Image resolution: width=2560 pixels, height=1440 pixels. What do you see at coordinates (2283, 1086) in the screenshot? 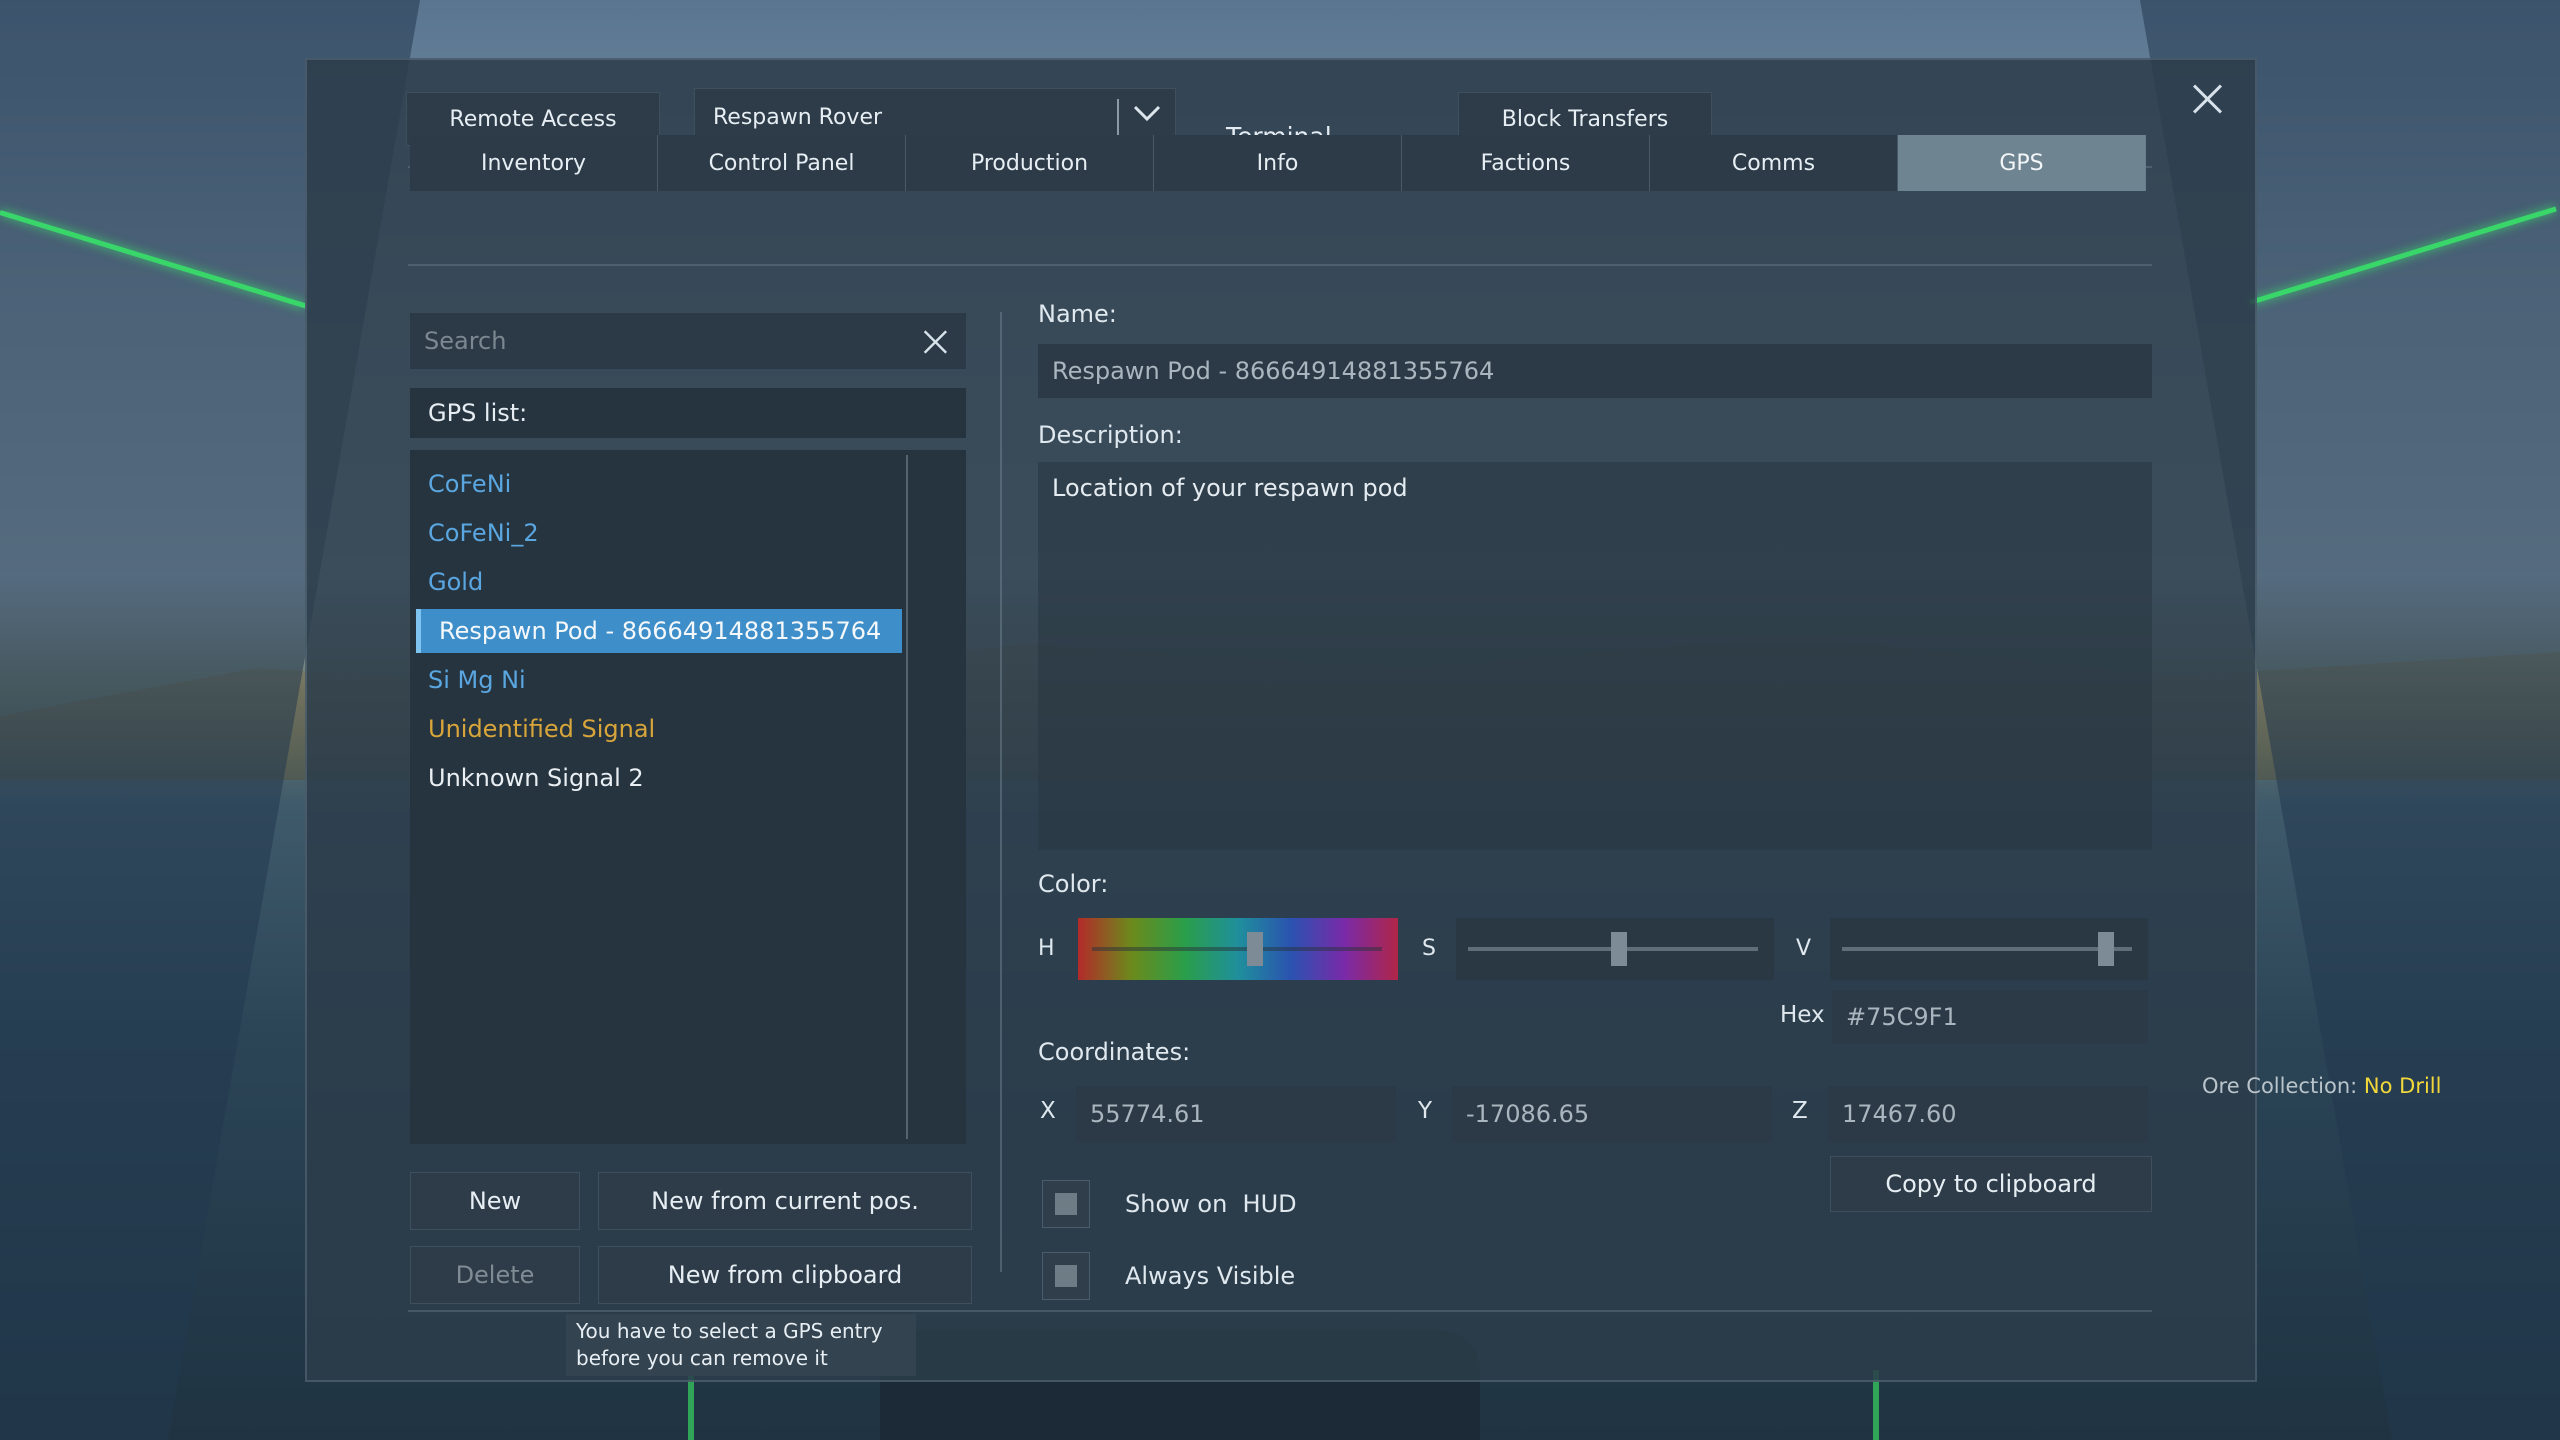
I see `ore-collection-label: Ore Collection:` at bounding box center [2283, 1086].